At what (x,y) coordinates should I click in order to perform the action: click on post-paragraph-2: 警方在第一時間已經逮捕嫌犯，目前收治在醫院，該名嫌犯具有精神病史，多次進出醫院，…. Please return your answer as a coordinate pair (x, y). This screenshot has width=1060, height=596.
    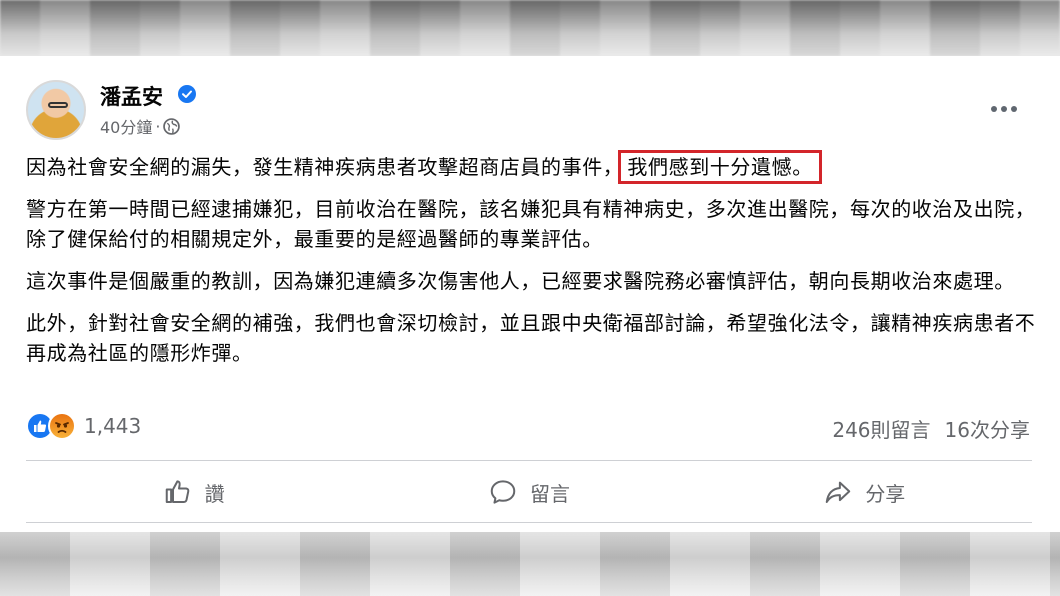
    Looking at the image, I should click on (531, 224).